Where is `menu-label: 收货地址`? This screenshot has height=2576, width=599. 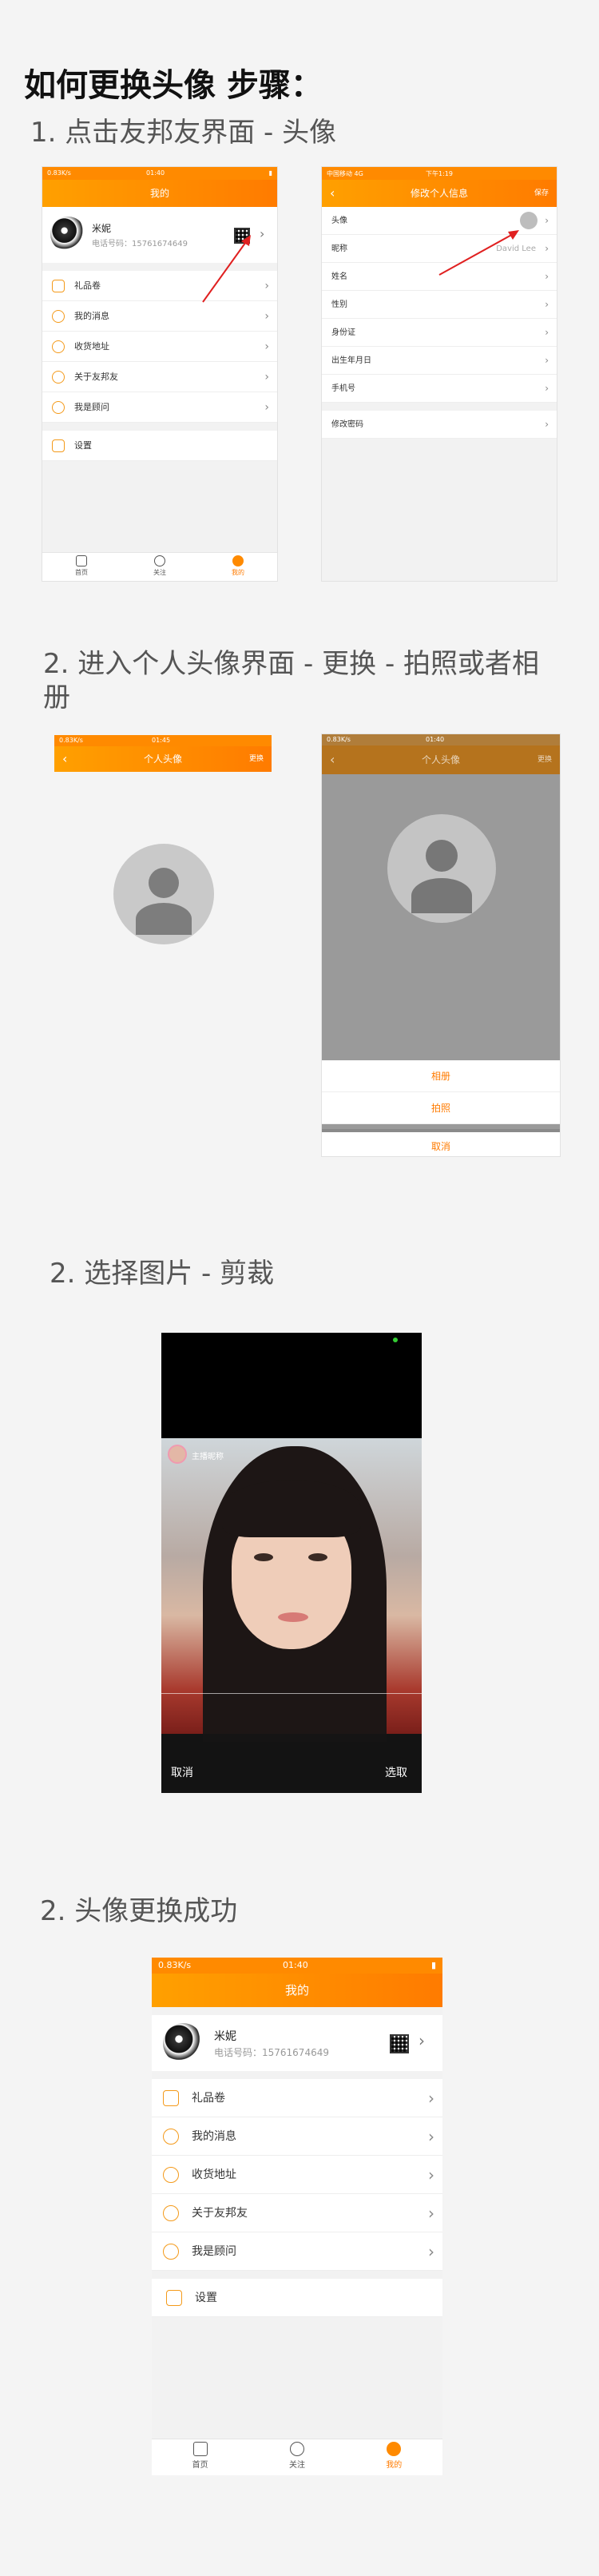
menu-label: 收货地址 is located at coordinates (91, 346).